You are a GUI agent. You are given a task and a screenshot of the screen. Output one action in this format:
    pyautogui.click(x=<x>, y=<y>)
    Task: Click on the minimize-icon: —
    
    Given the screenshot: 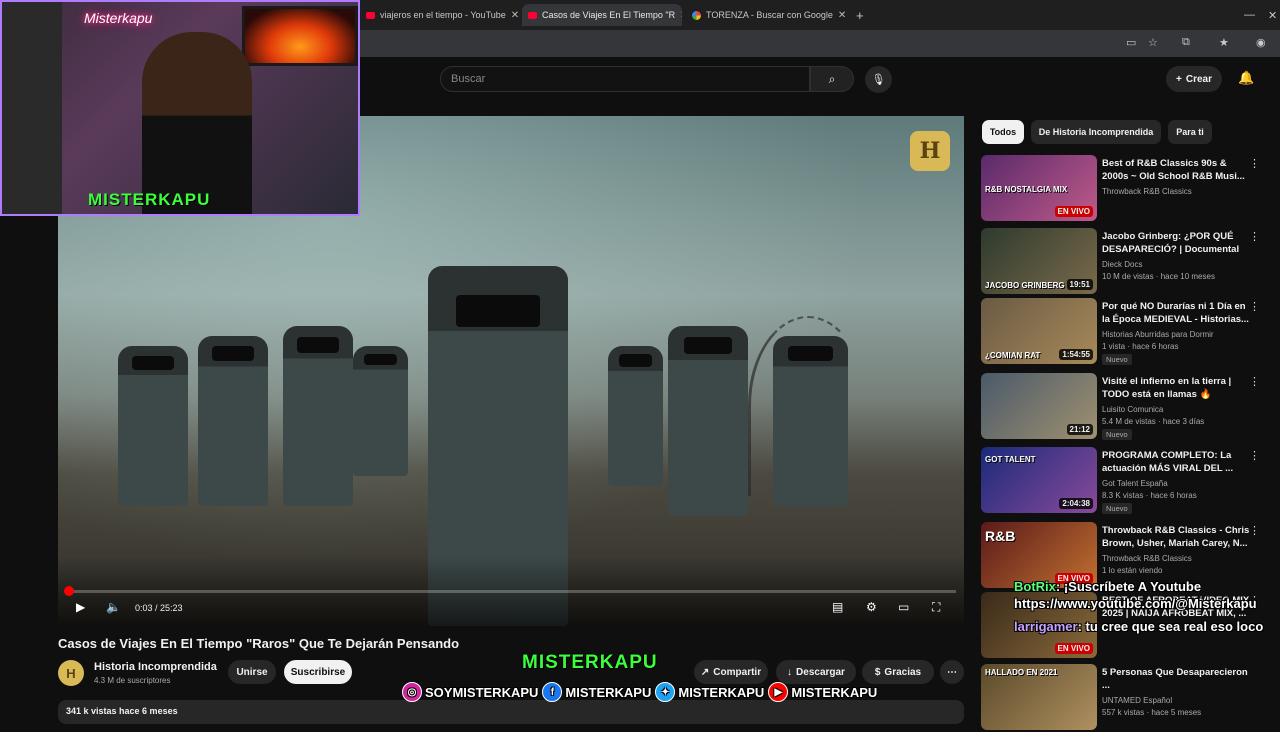 What is the action you would take?
    pyautogui.click(x=1249, y=15)
    